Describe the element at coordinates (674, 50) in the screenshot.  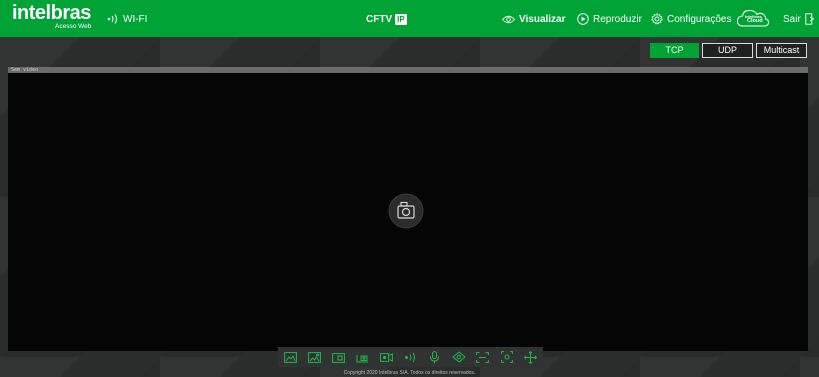
I see `protocol-tcp-button: TCP` at that location.